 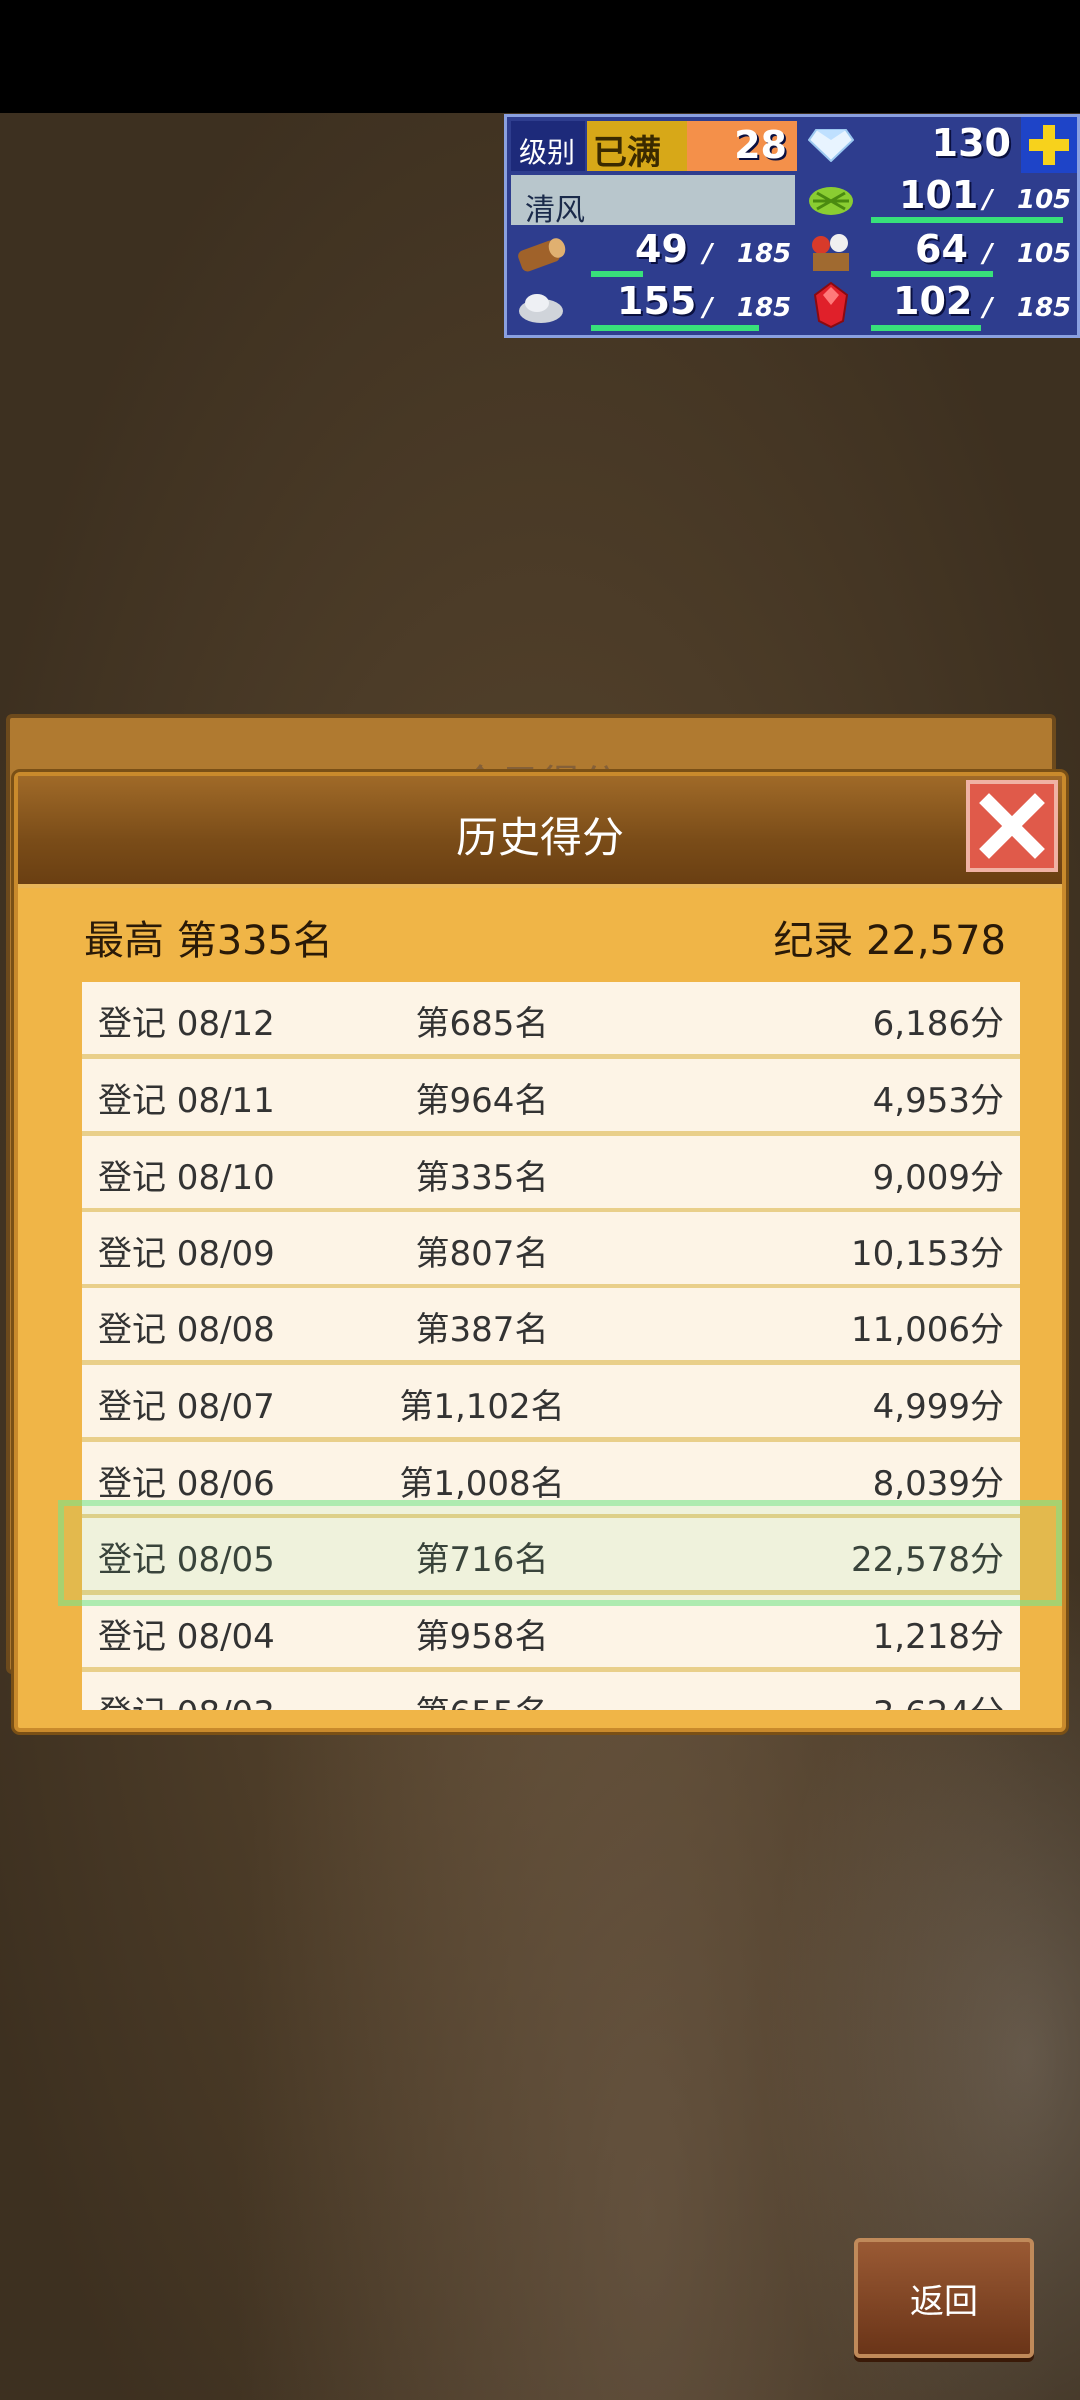 What do you see at coordinates (941, 249) in the screenshot?
I see `food-value: 64` at bounding box center [941, 249].